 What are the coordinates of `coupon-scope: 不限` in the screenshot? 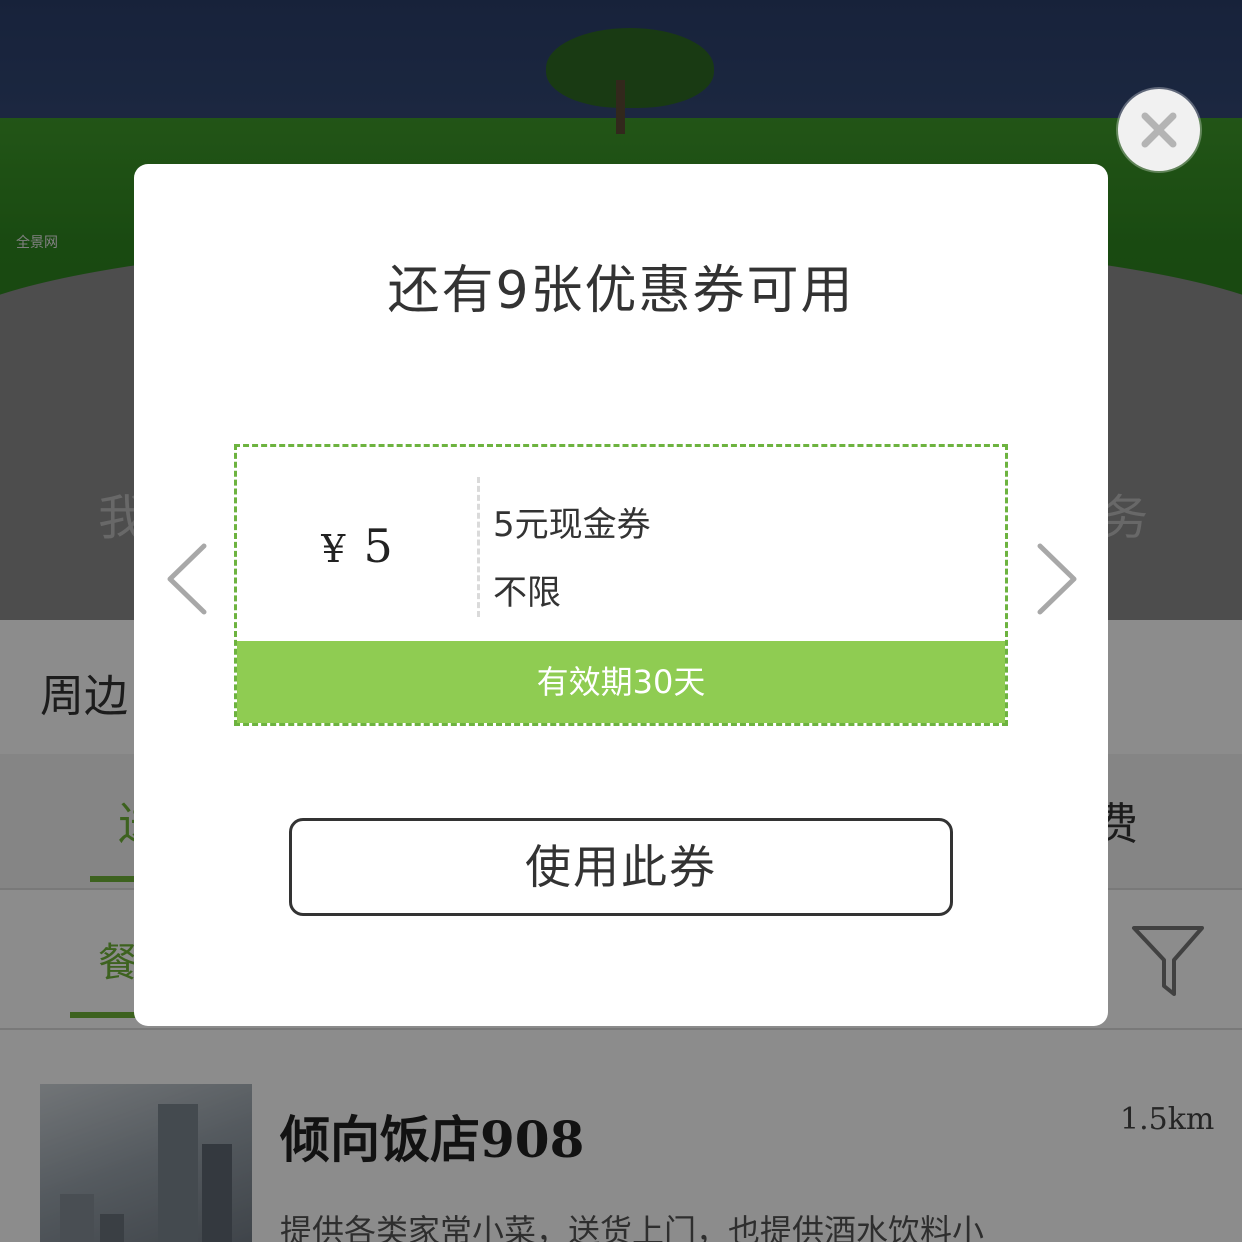 It's located at (527, 593).